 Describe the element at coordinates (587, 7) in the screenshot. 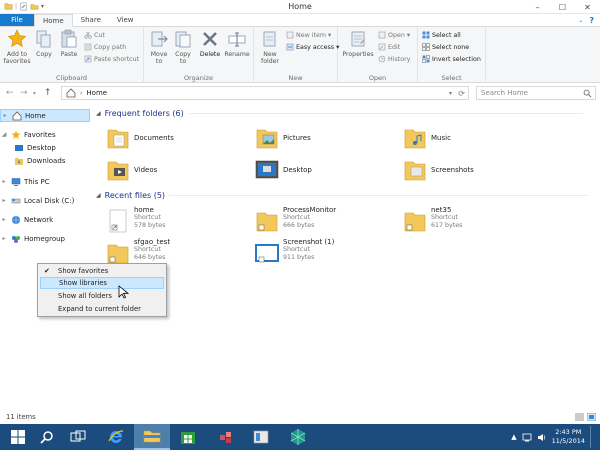

I see `close-button: ✕` at that location.